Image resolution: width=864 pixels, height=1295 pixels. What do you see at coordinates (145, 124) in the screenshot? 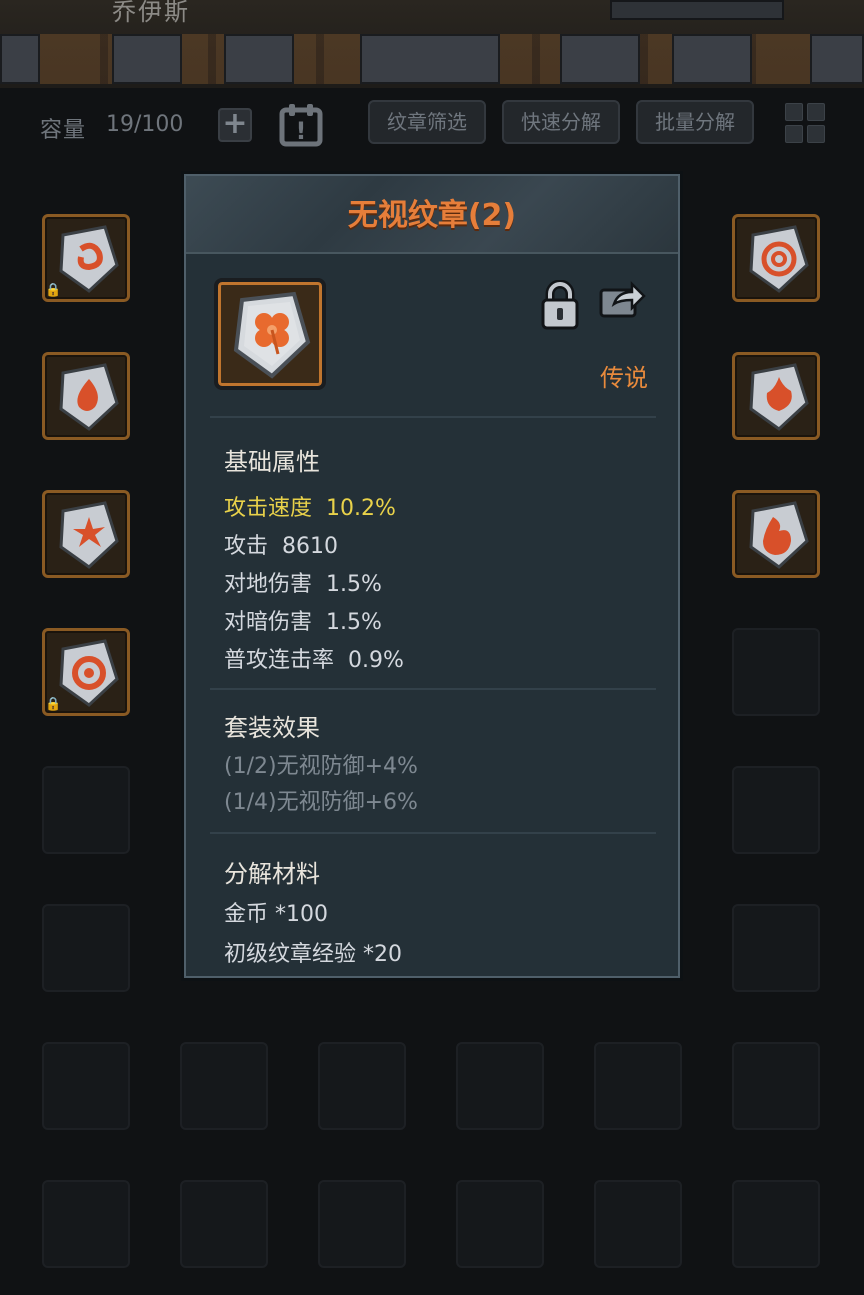
I see `capacity-value: 19/100` at bounding box center [145, 124].